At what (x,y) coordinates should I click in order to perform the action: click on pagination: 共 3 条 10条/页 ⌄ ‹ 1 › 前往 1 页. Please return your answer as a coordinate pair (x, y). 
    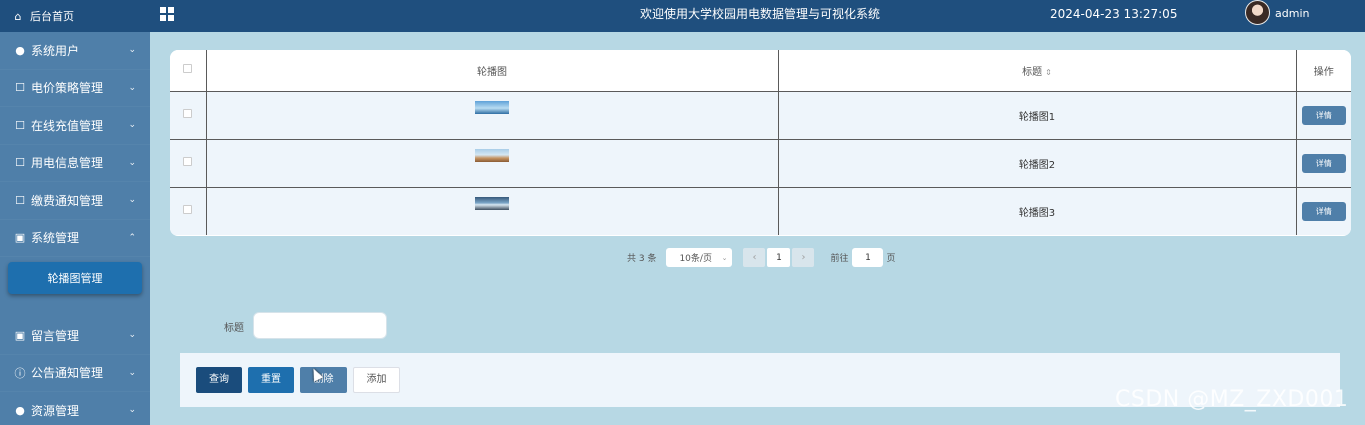
    Looking at the image, I should click on (761, 257).